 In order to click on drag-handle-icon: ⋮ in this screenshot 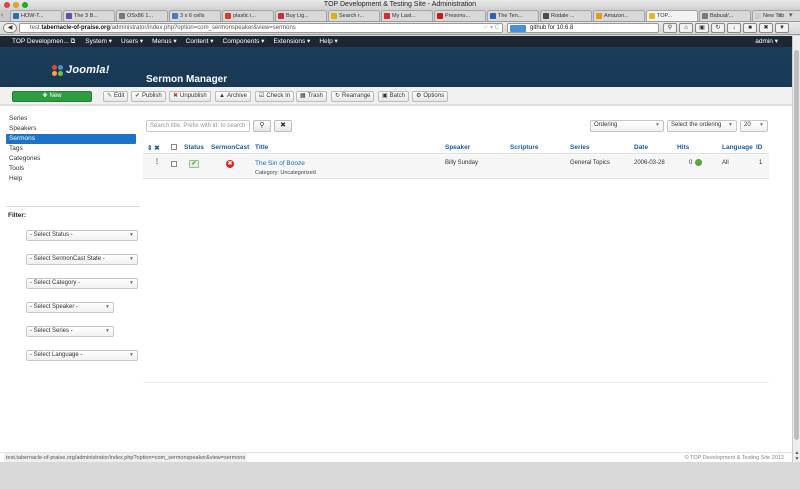, I will do `click(157, 161)`.